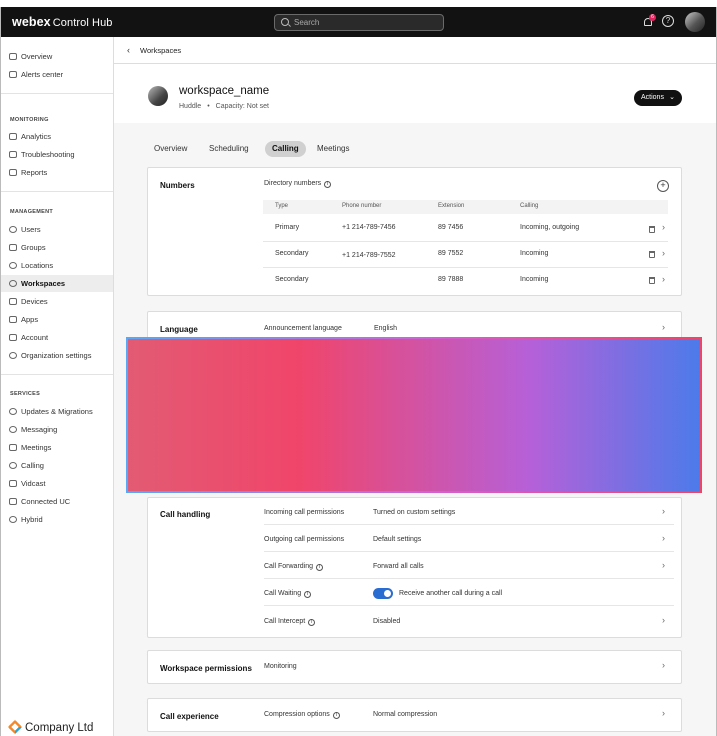  What do you see at coordinates (282, 206) in the screenshot?
I see `col-type: Type` at bounding box center [282, 206].